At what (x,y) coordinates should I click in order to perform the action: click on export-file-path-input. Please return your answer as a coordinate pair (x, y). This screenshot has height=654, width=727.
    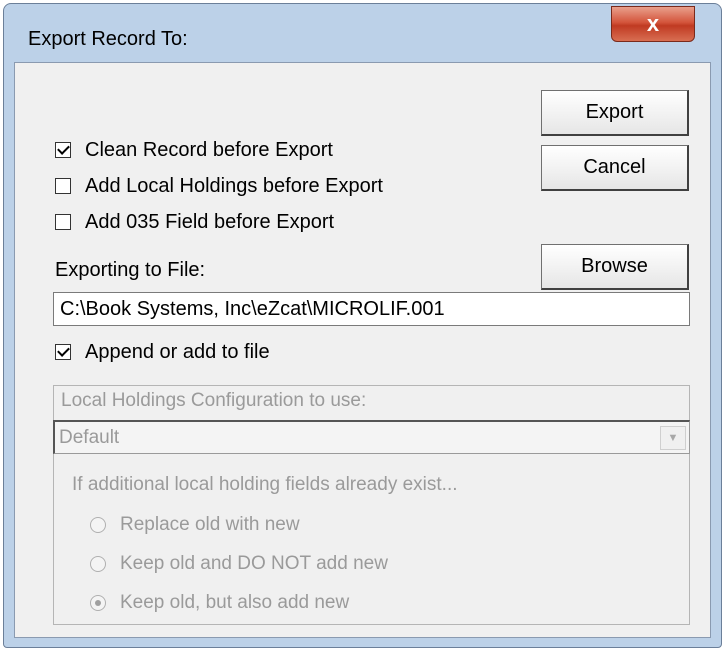
    Looking at the image, I should click on (371, 309).